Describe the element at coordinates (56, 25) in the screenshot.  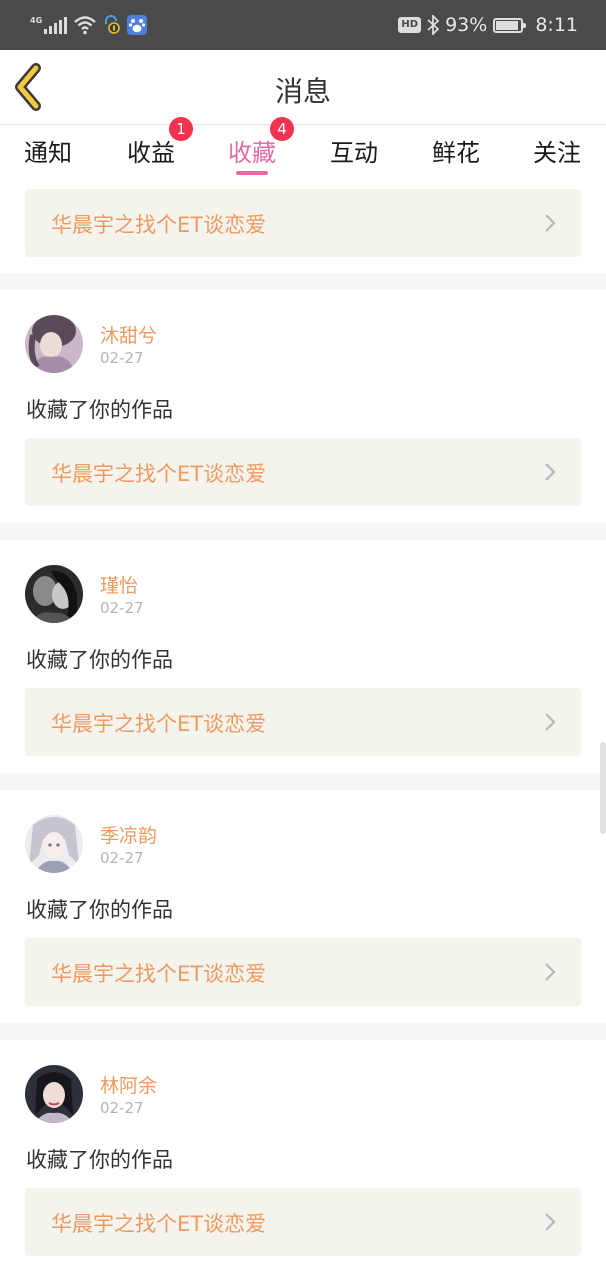
I see `signal-icon` at that location.